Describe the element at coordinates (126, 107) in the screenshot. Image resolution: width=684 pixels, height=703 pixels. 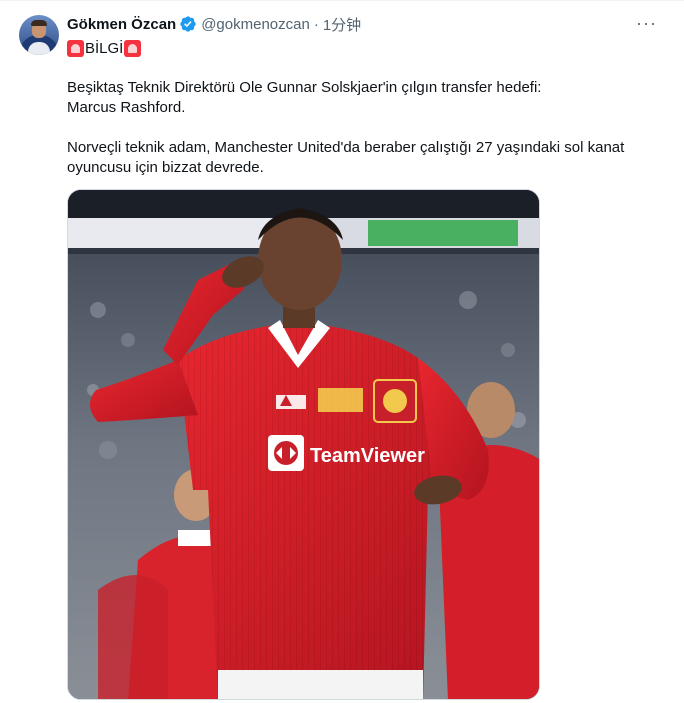
I see `text-line: Marcus Rashford.` at that location.